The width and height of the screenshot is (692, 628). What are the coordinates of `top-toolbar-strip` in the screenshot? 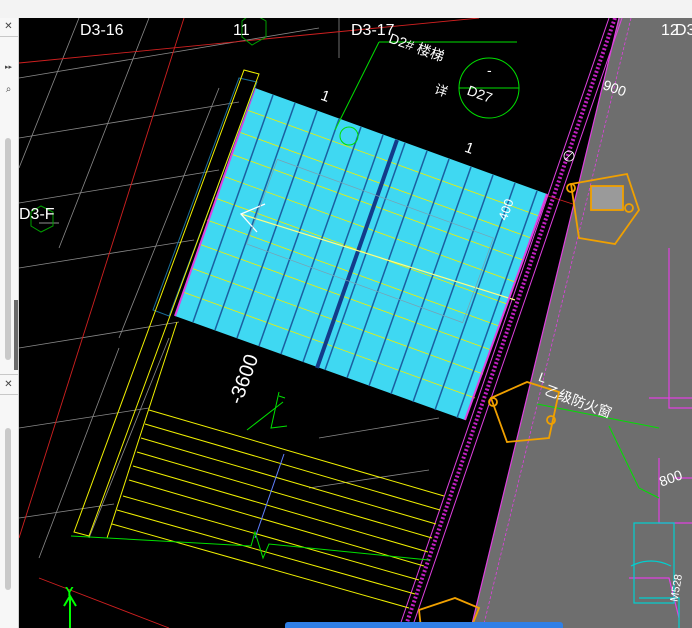 It's located at (346, 9).